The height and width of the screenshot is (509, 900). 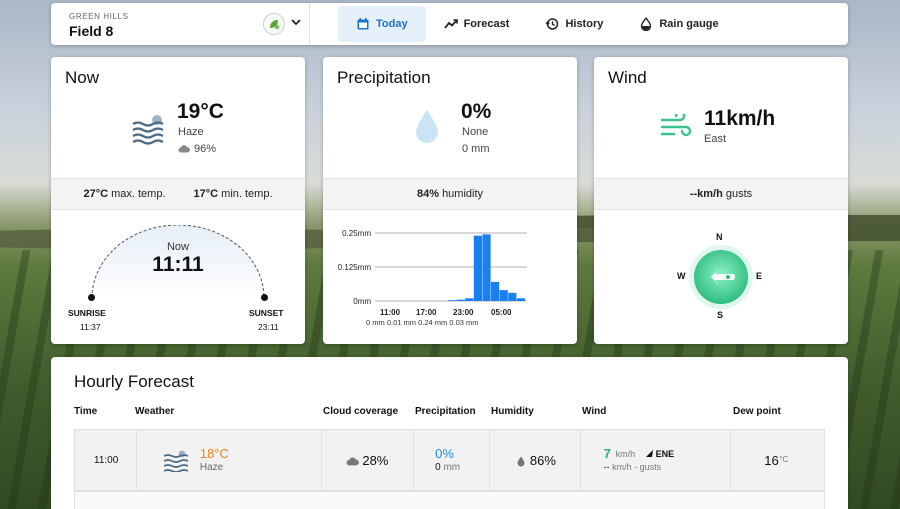 I want to click on temp-range-strip: 27°C max. temp. 17°C min. temp., so click(x=178, y=194).